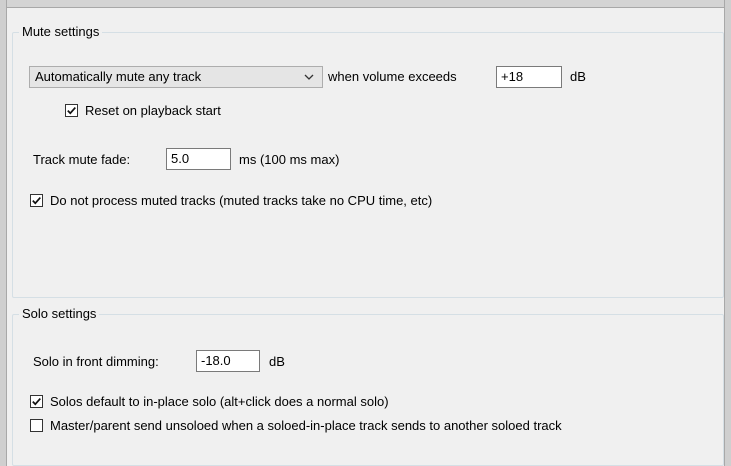 This screenshot has height=466, width=731. I want to click on window-right-edge, so click(727, 233).